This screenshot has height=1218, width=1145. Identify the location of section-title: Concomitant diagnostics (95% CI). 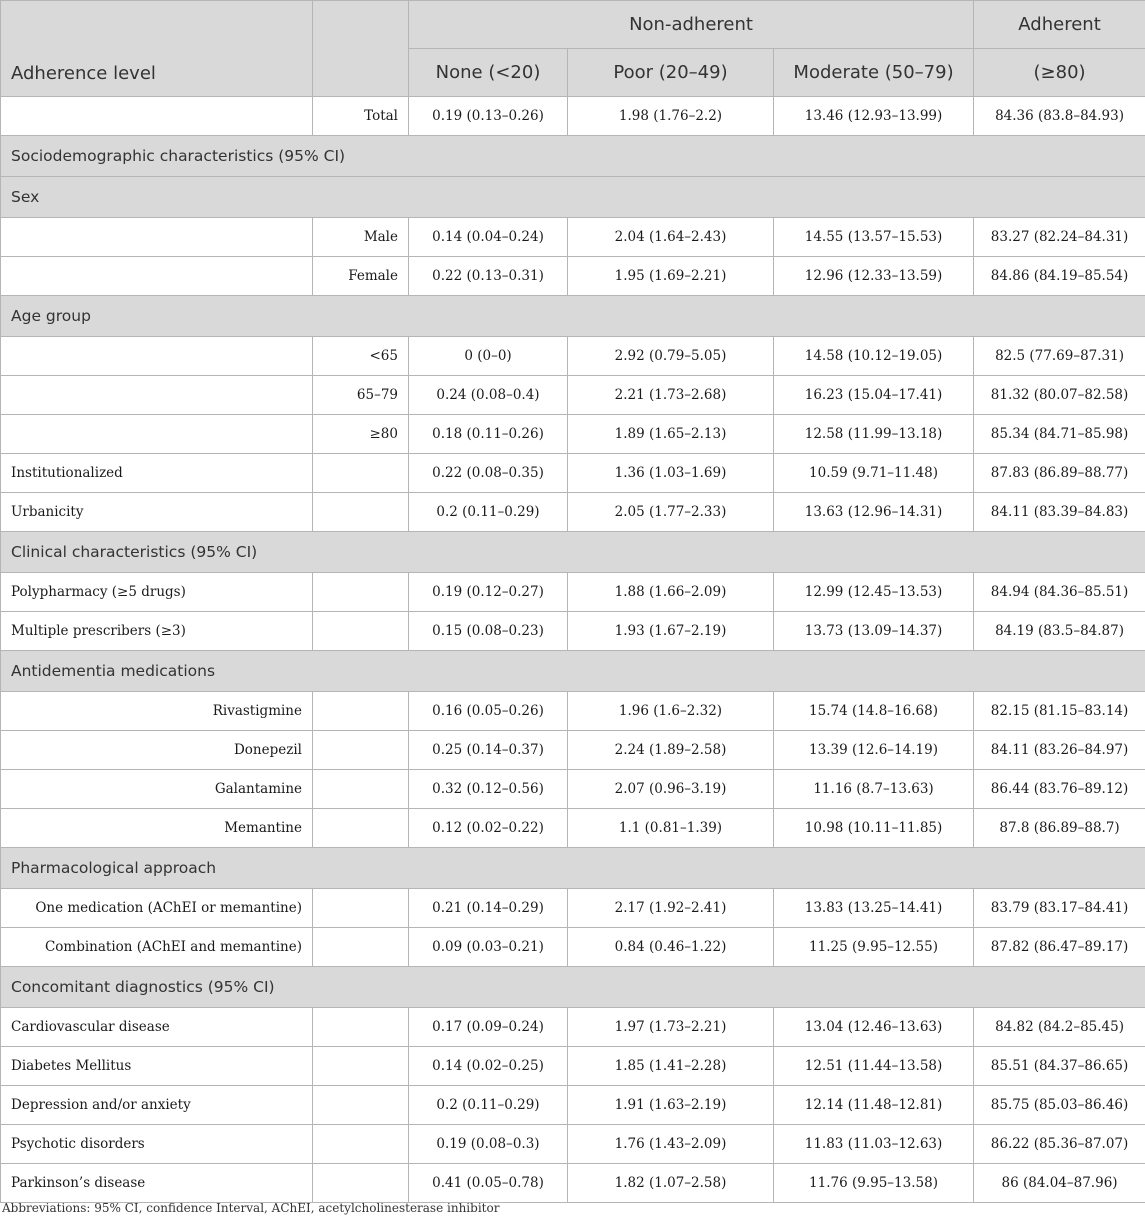
(572, 987).